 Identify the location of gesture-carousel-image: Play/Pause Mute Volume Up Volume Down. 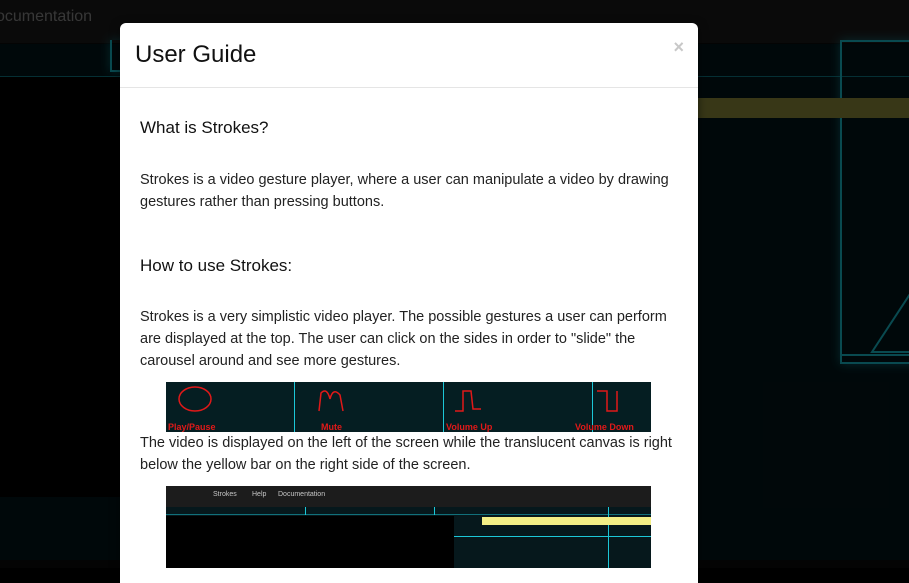
(408, 407).